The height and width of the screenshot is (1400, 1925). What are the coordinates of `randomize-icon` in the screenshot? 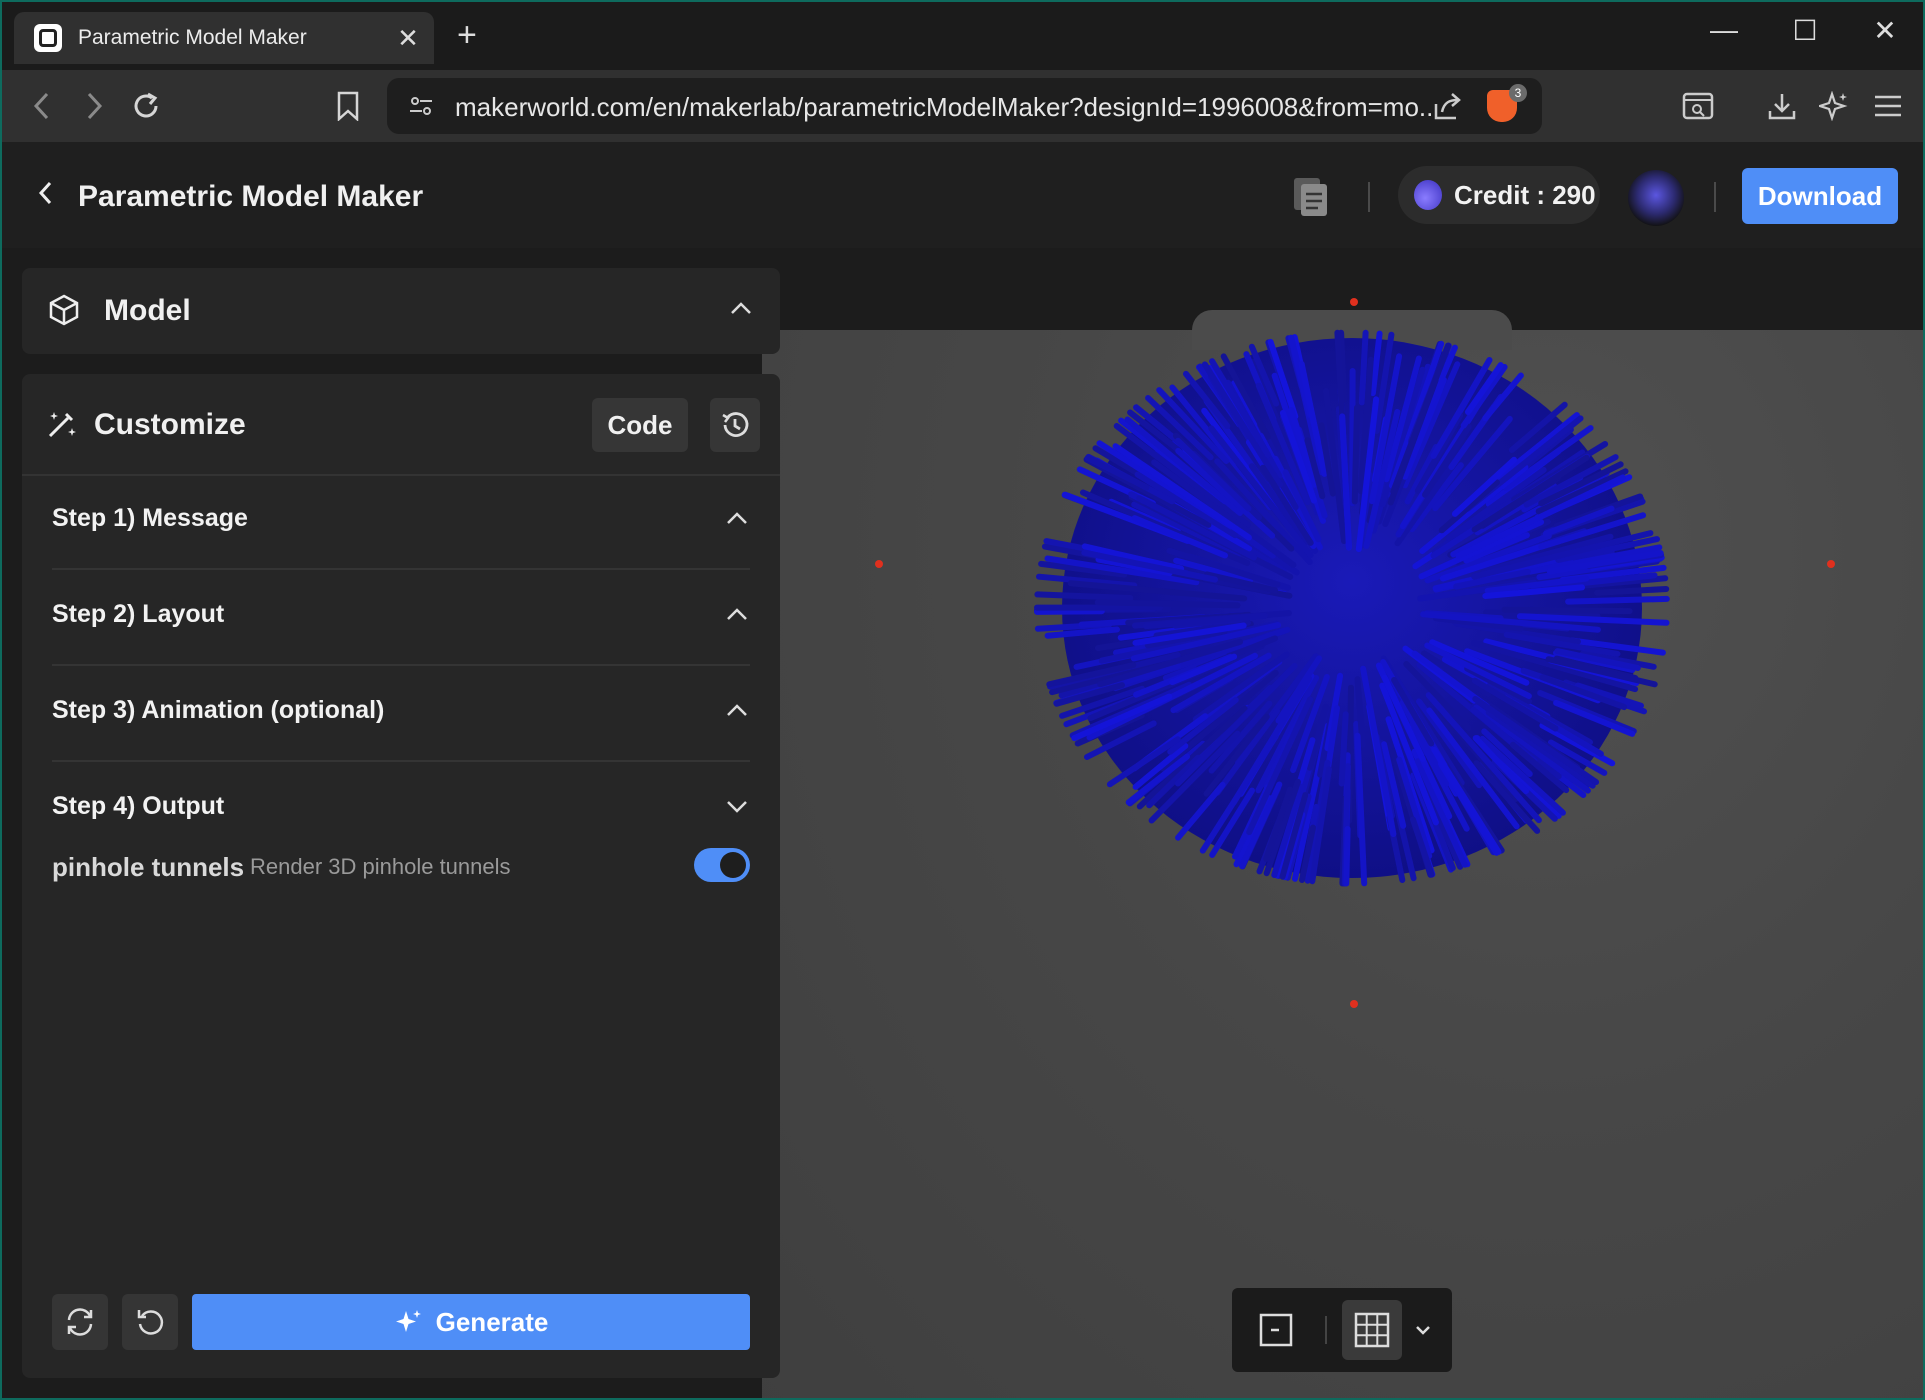 It's located at (80, 1322).